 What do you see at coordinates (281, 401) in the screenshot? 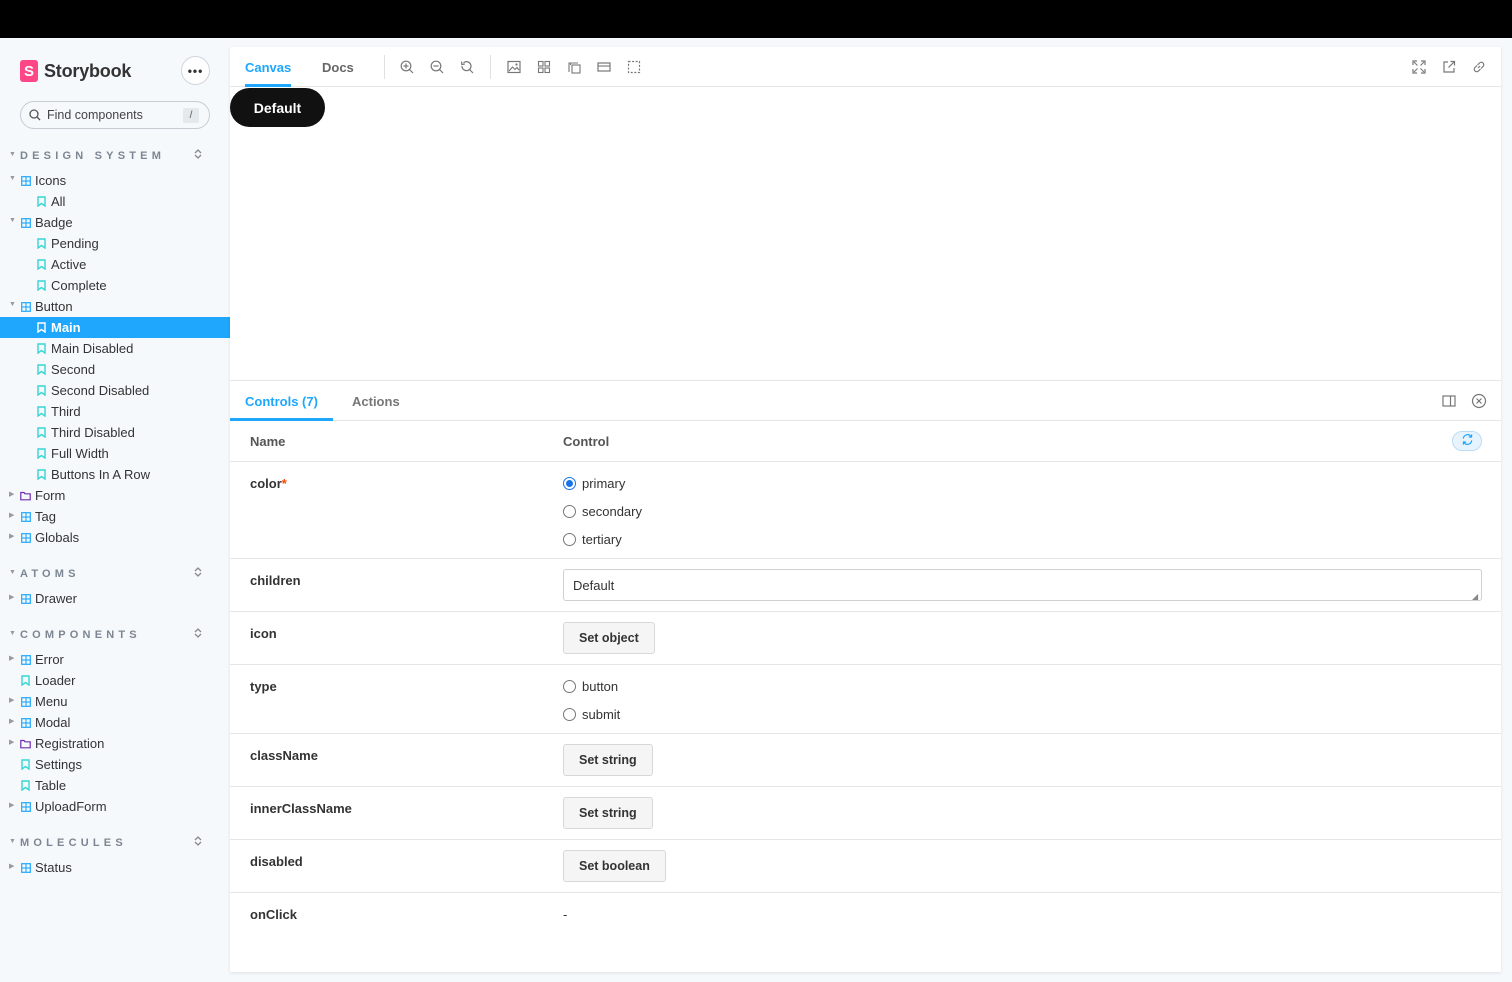
I see `tab-controls: Controls (7)` at bounding box center [281, 401].